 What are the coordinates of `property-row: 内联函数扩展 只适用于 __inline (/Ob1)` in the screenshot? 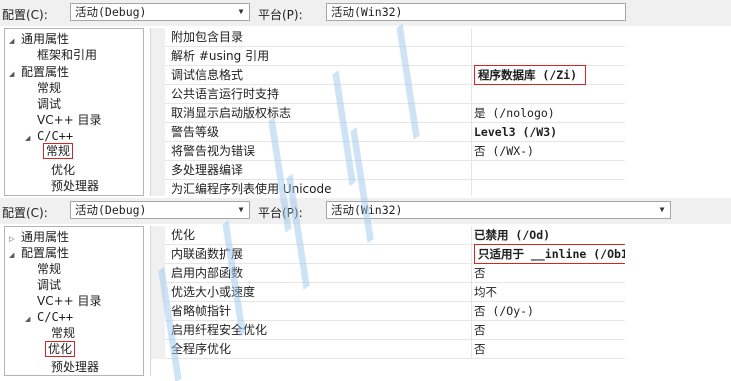 It's located at (388, 254).